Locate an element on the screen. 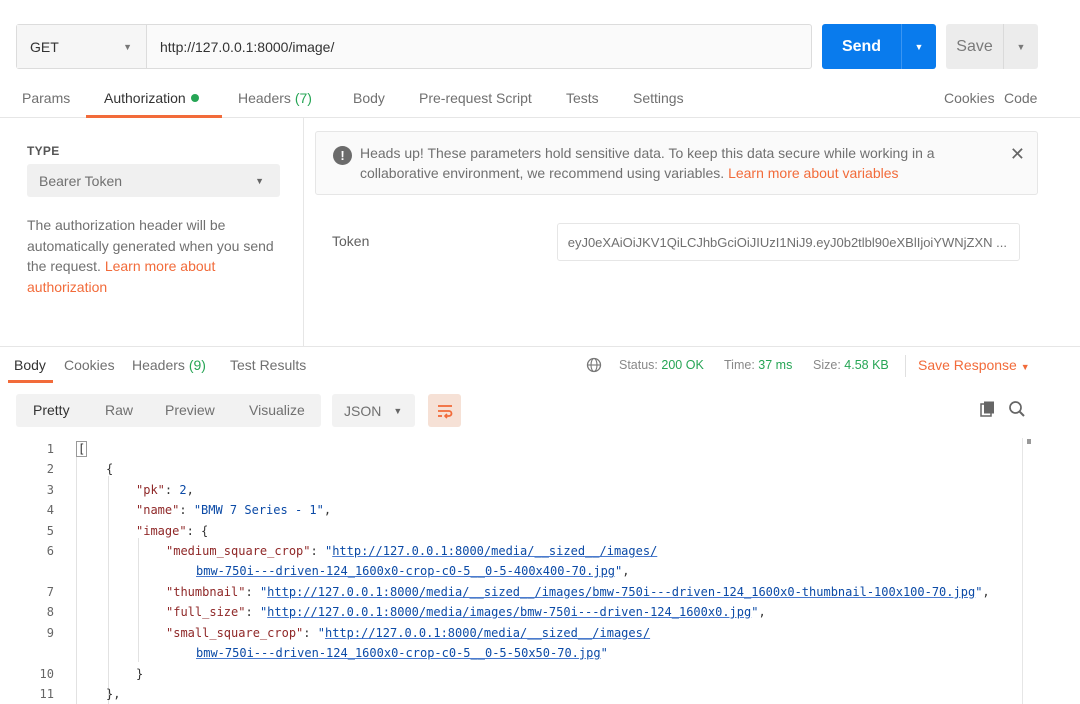  response-tab-body: Body is located at coordinates (30, 365).